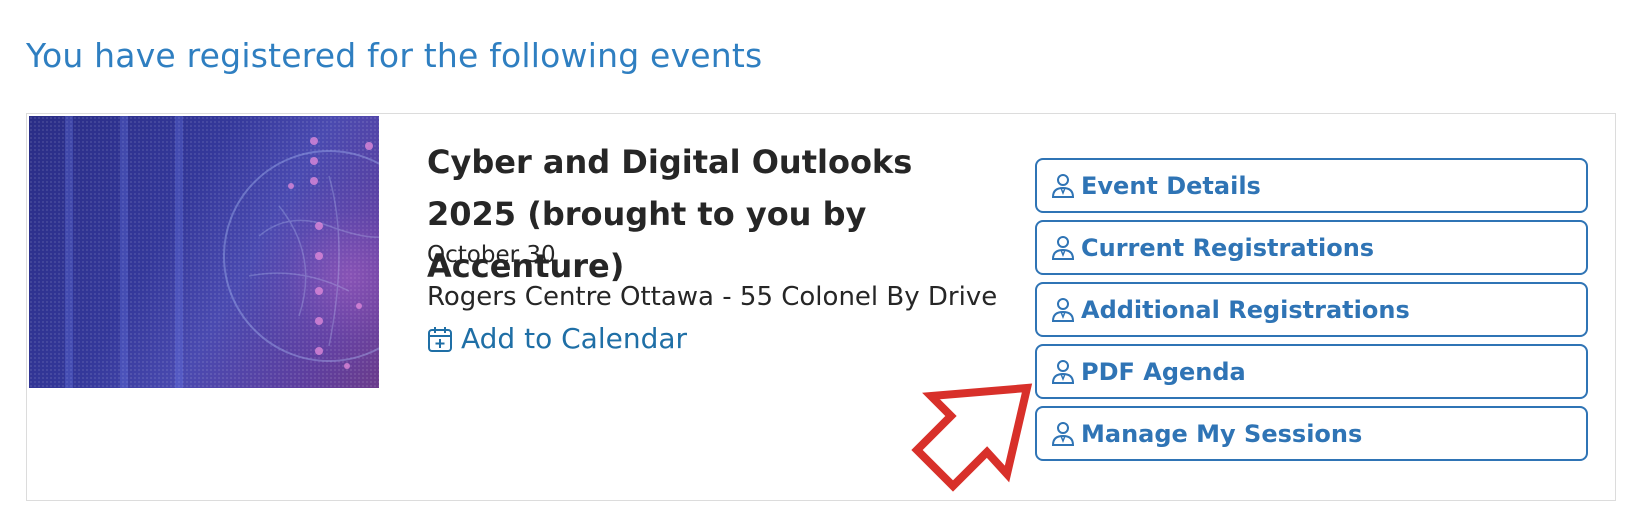 The width and height of the screenshot is (1639, 528). What do you see at coordinates (1228, 247) in the screenshot?
I see `current-registrations-label: Current Registrations` at bounding box center [1228, 247].